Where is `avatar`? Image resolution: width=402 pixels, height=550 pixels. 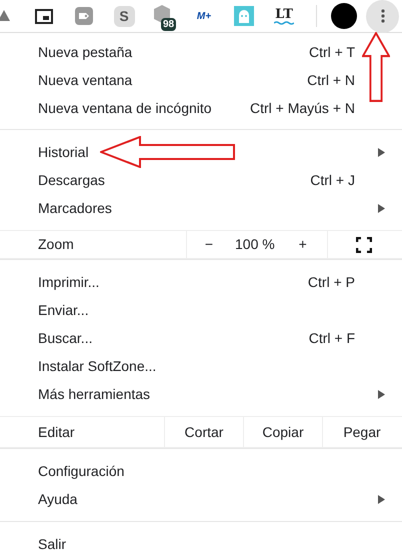
avatar is located at coordinates (344, 16).